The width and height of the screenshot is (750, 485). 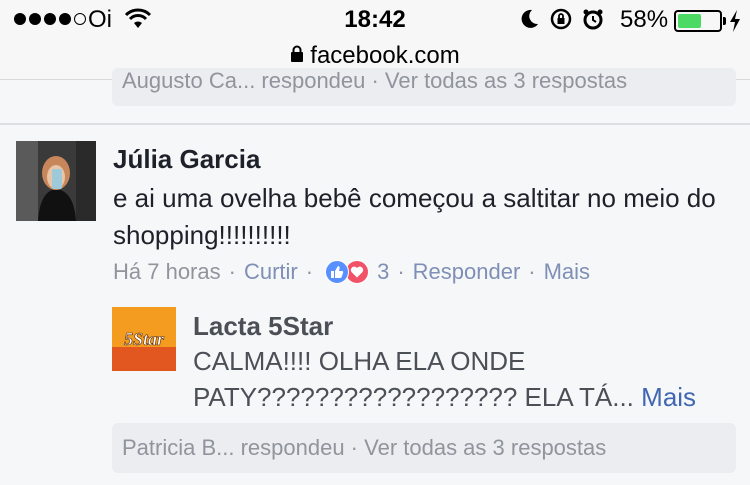 I want to click on status-bar: Oi 18:42 58%, so click(x=375, y=20).